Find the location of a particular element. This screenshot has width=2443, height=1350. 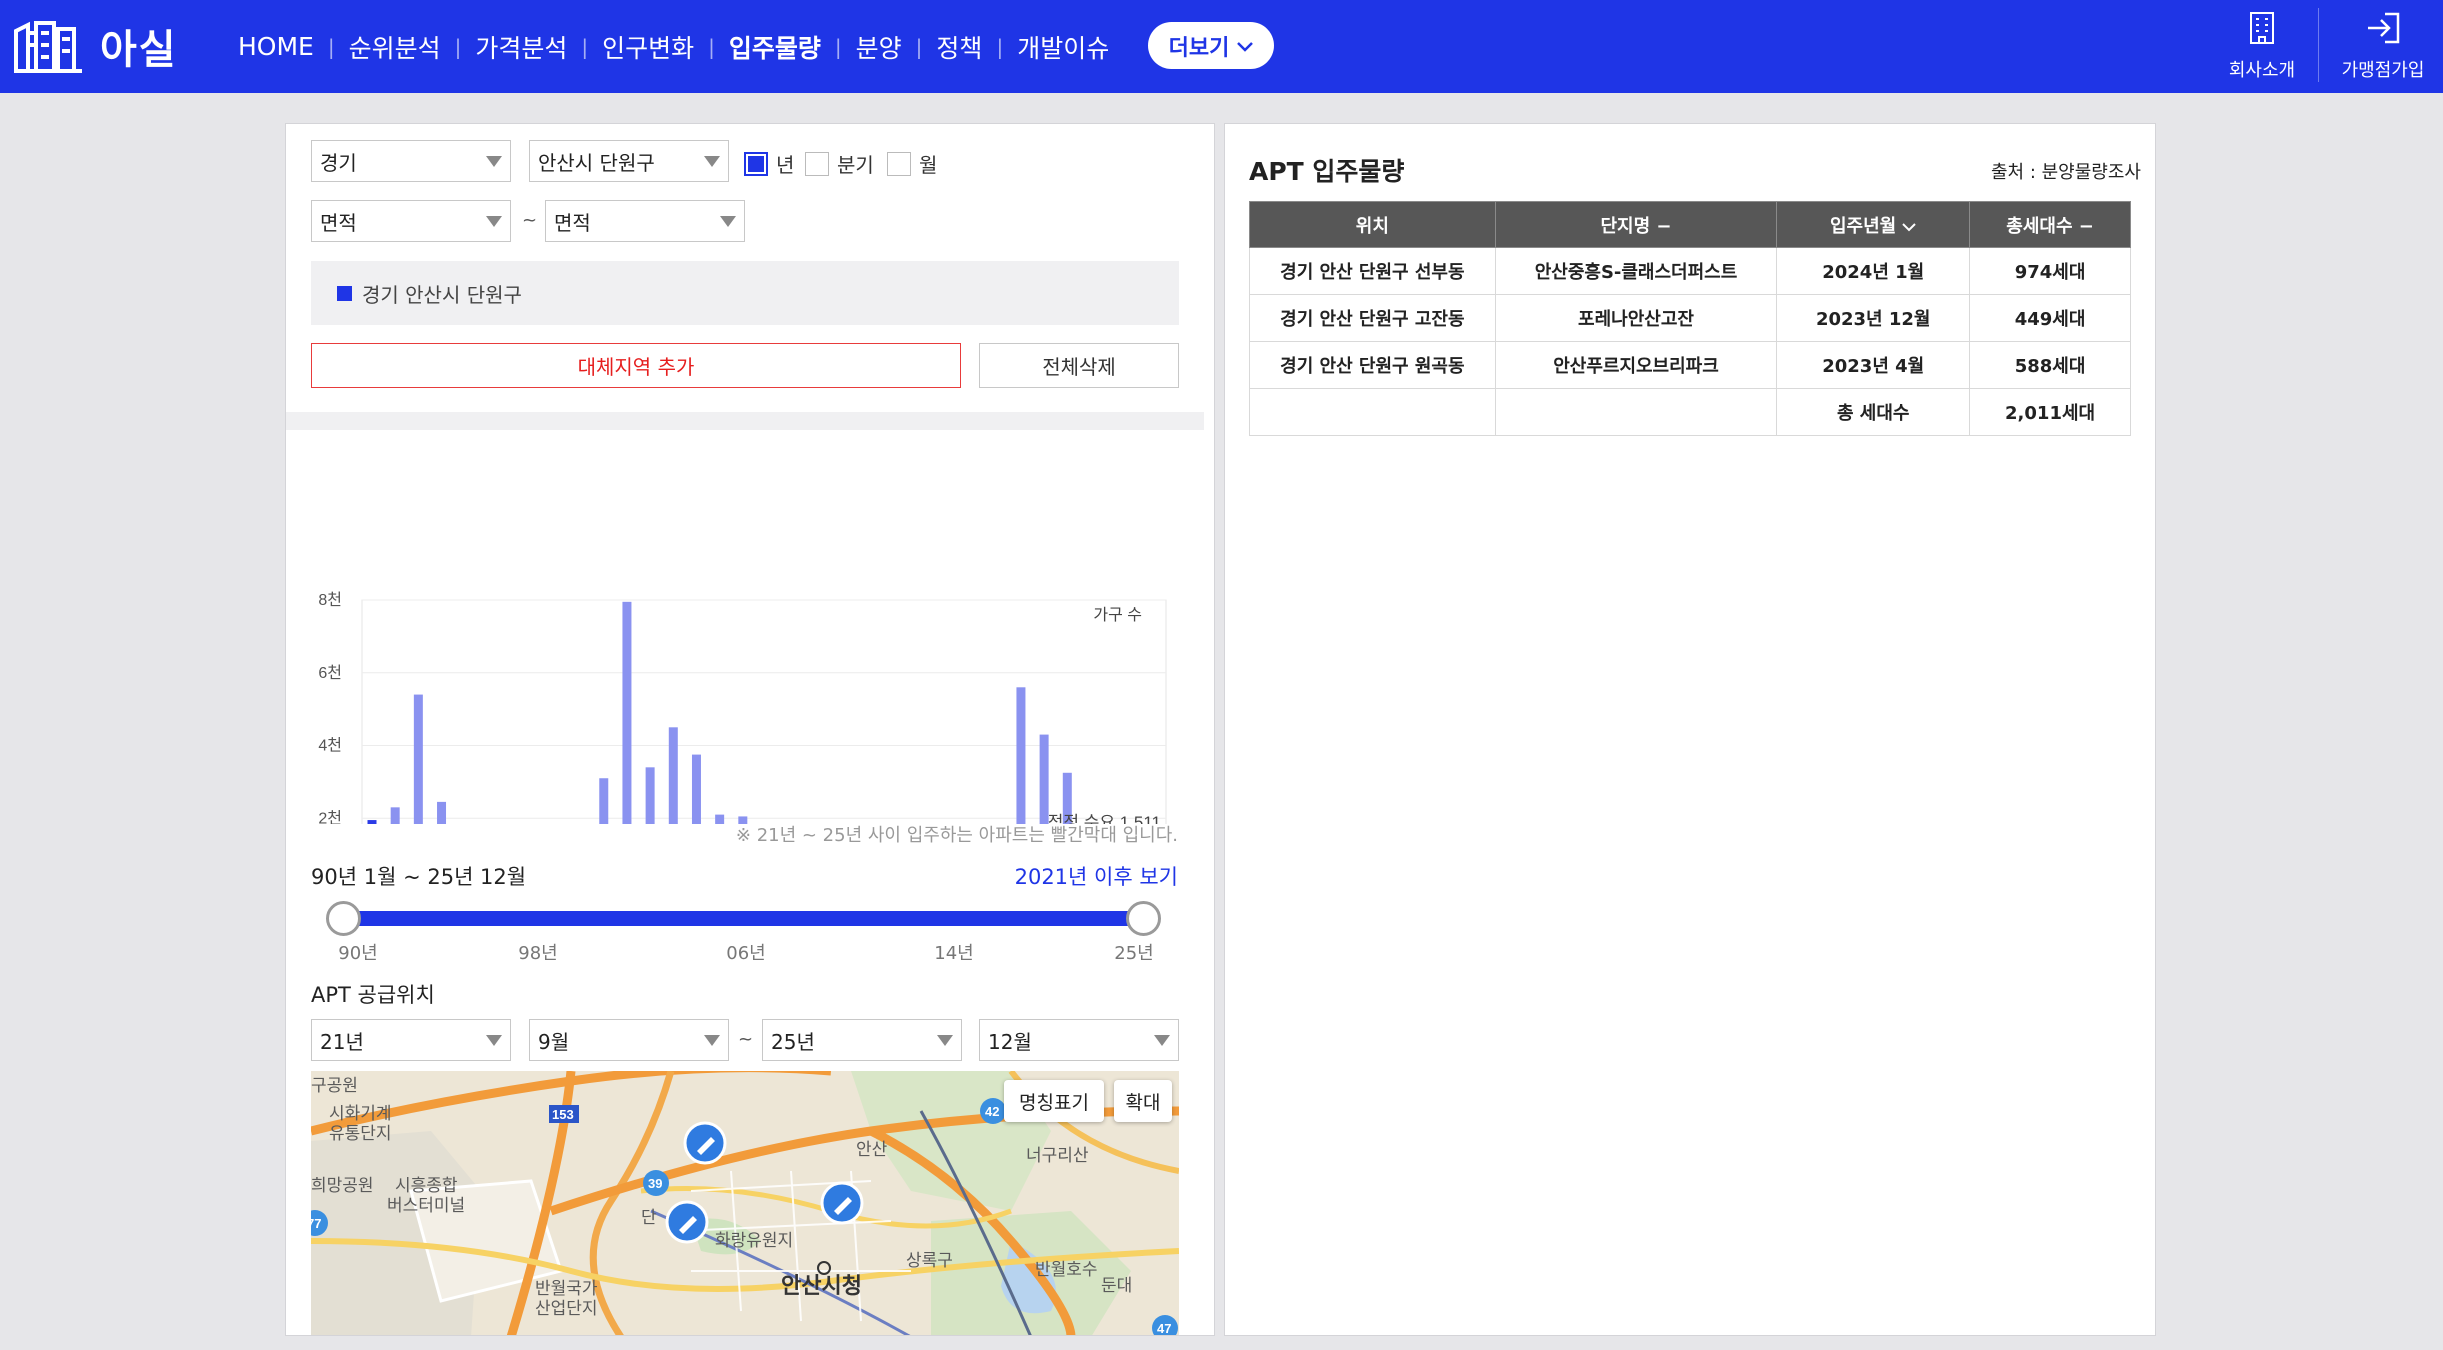

slider-tick-label: 25년 is located at coordinates (1134, 953).